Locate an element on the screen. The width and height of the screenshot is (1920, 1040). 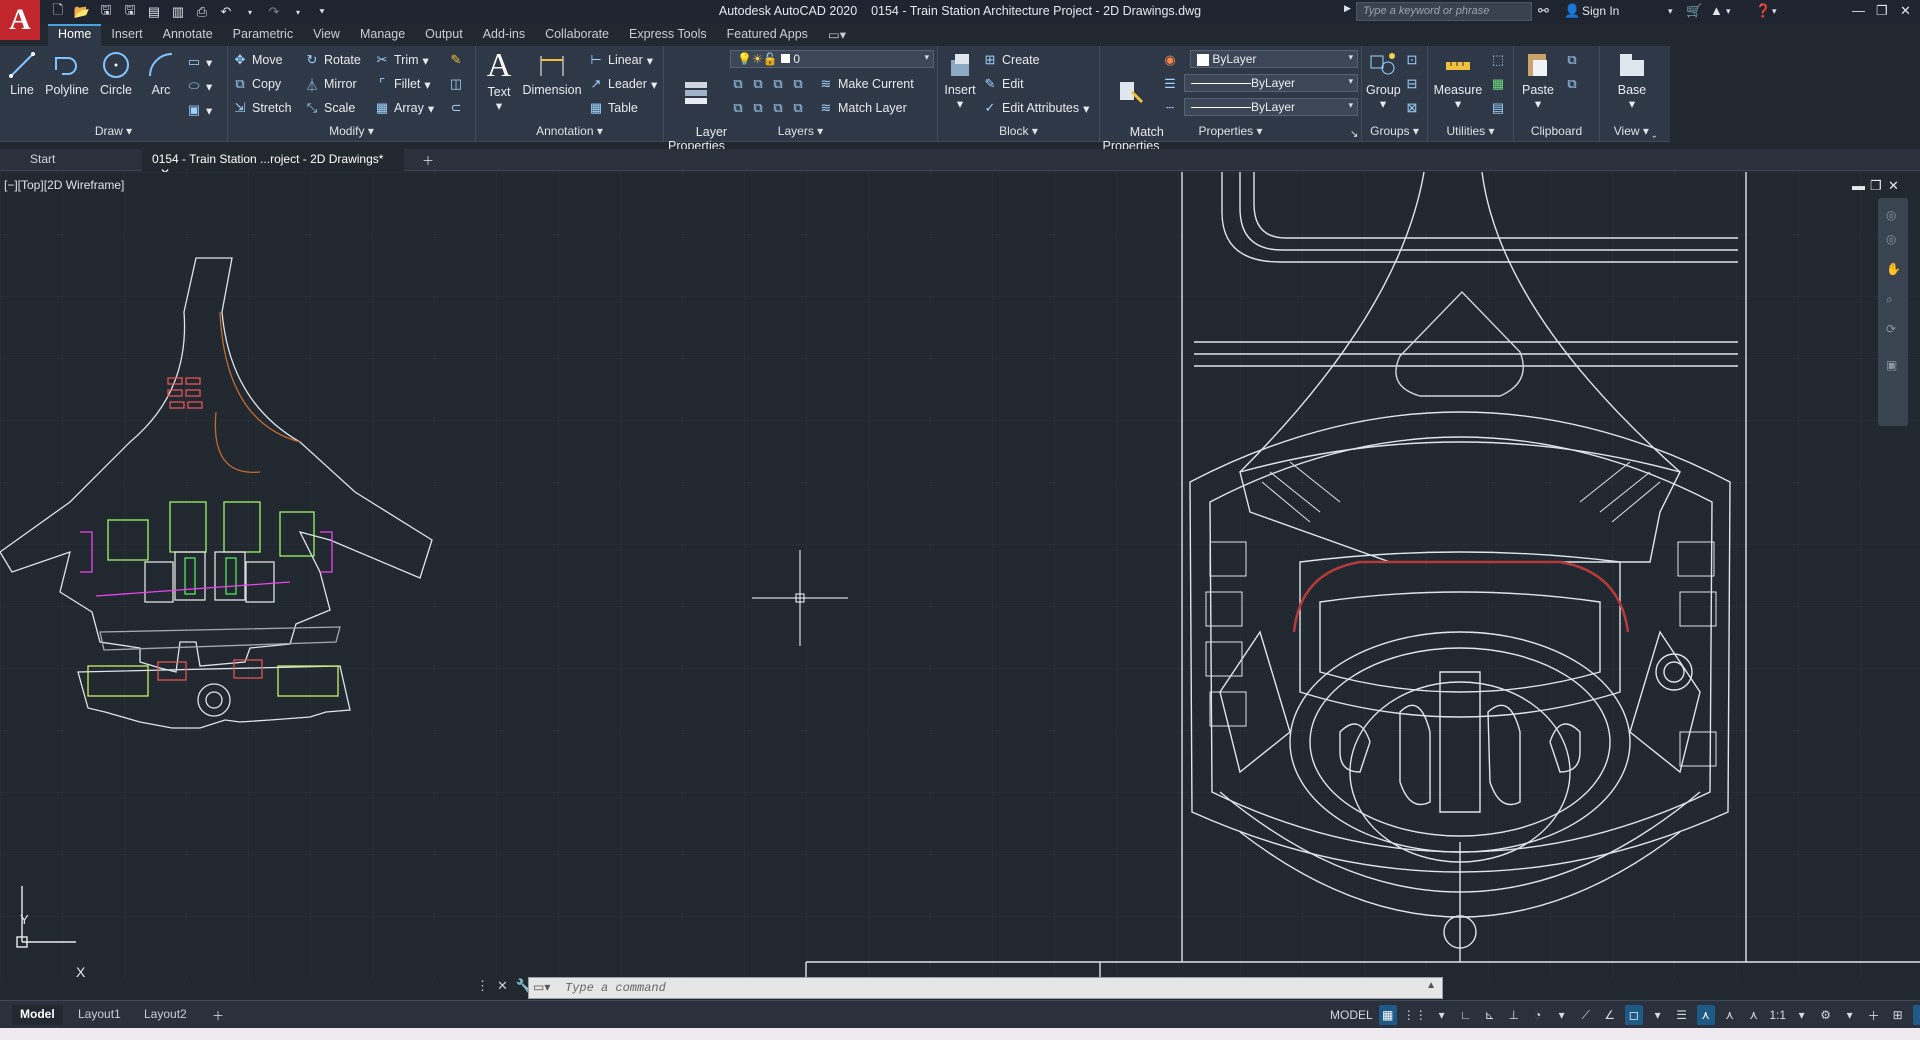
polar-tracking-icon: ◔ is located at coordinates (1538, 1015).